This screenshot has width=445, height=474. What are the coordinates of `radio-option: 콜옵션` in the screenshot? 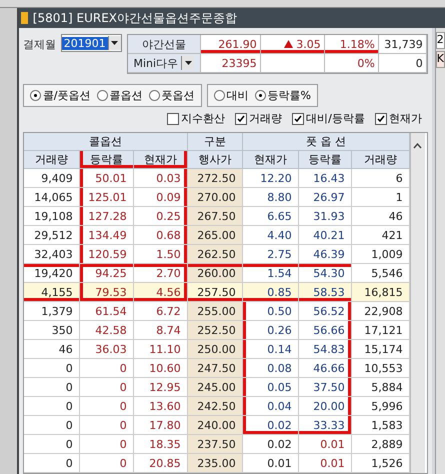 It's located at (119, 95).